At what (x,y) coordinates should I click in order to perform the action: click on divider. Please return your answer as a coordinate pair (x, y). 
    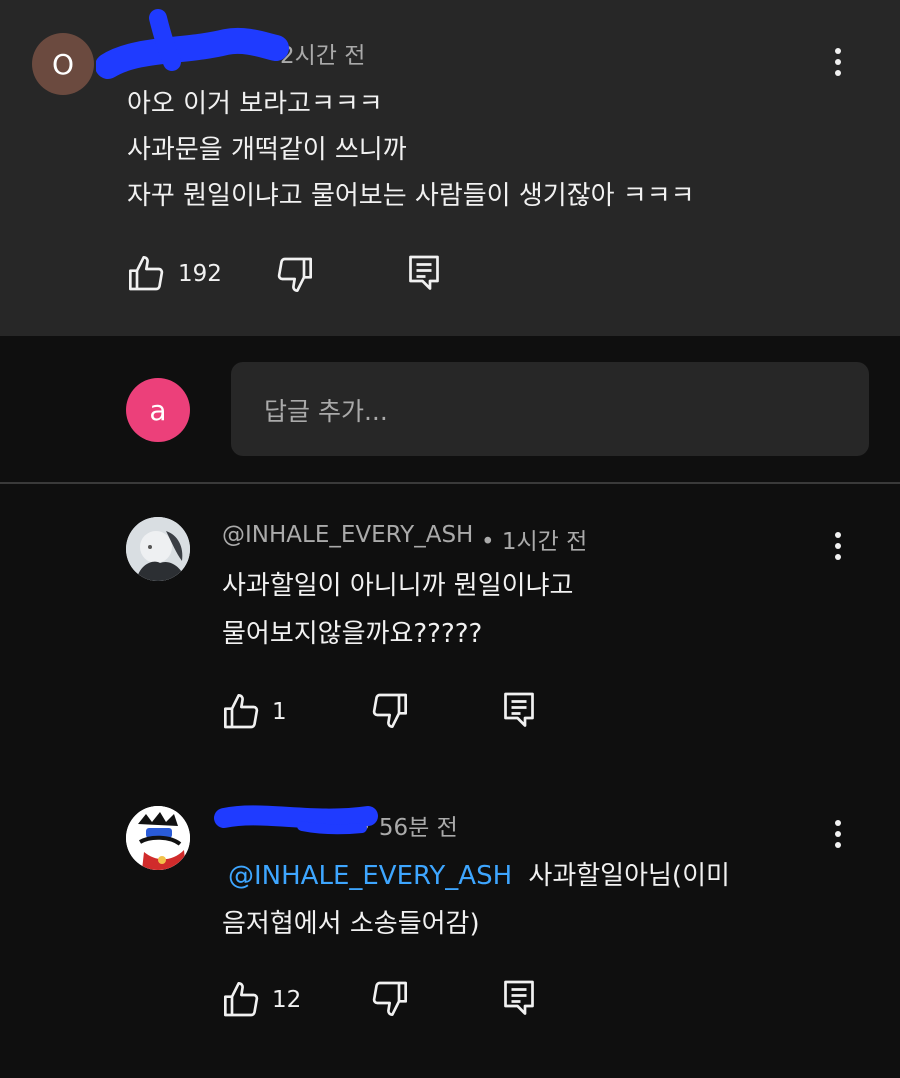
    Looking at the image, I should click on (450, 483).